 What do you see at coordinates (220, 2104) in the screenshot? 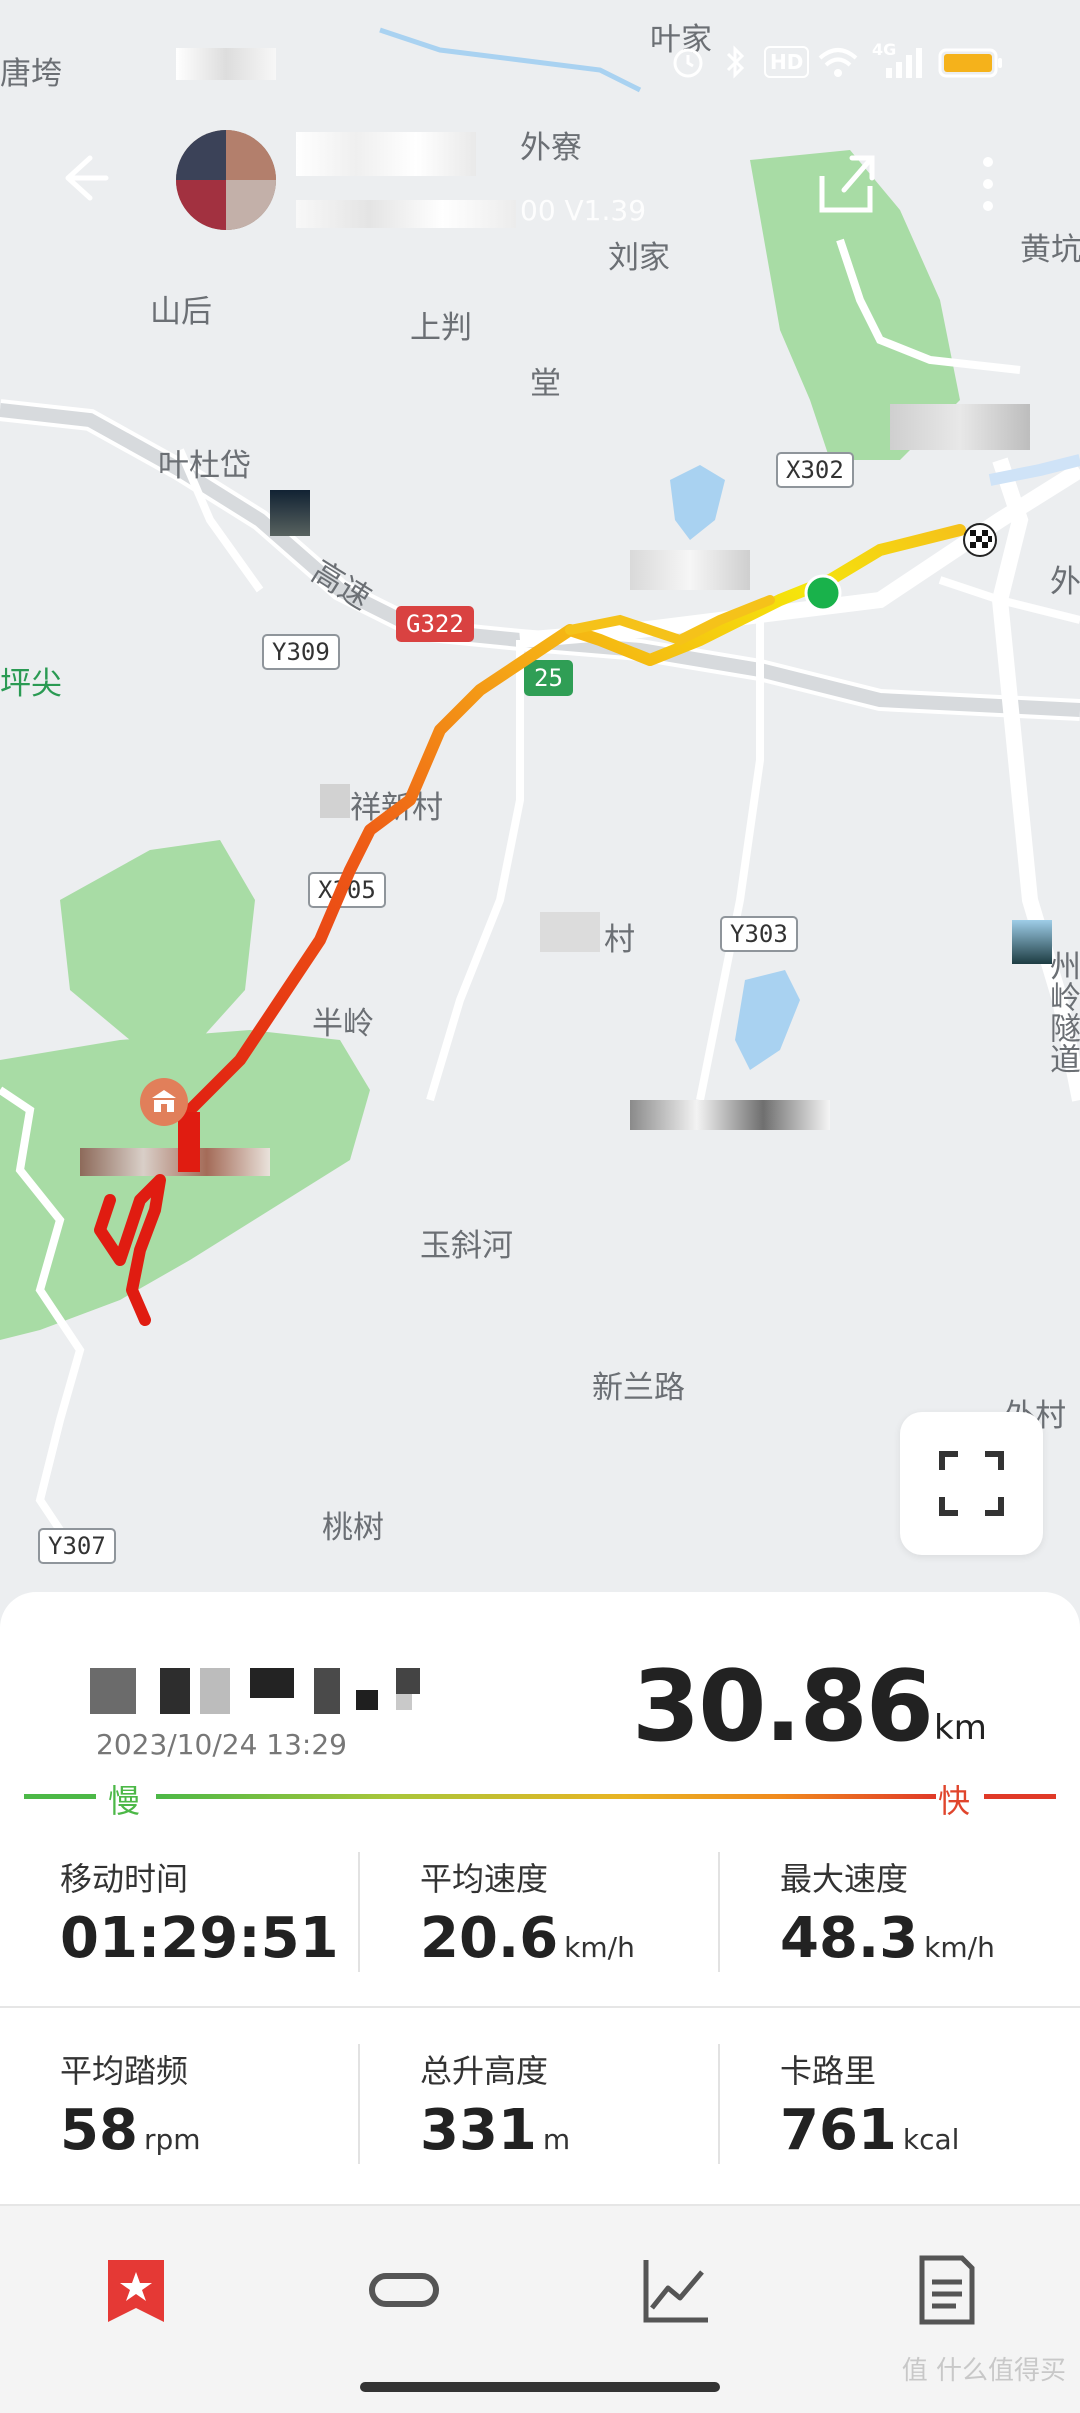
I see `stat-avg-cadence: 平均踏频 58 rpm` at bounding box center [220, 2104].